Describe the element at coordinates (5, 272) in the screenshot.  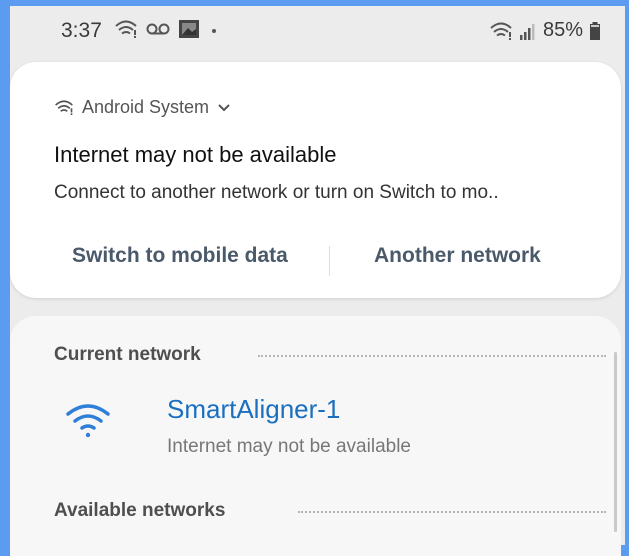
I see `screenshot-frame-left` at that location.